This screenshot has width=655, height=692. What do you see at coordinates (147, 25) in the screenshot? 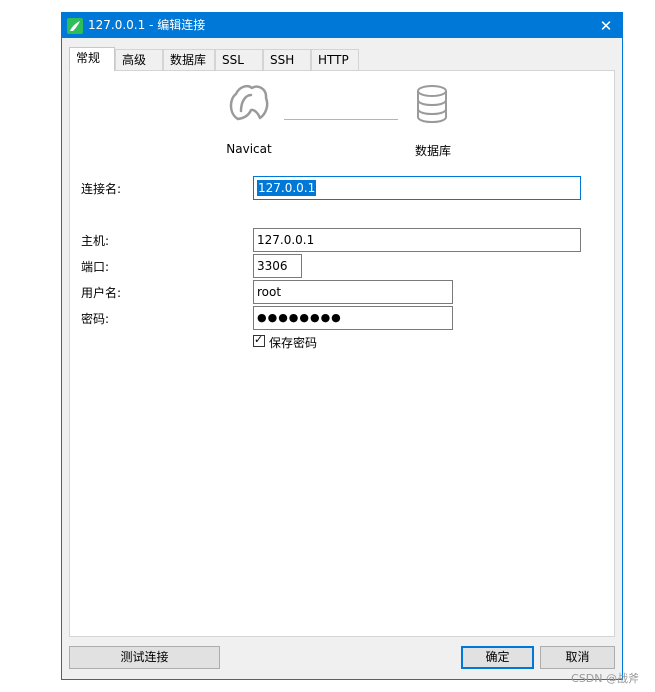
I see `window-title: 127.0.0.1 - 编辑连接` at bounding box center [147, 25].